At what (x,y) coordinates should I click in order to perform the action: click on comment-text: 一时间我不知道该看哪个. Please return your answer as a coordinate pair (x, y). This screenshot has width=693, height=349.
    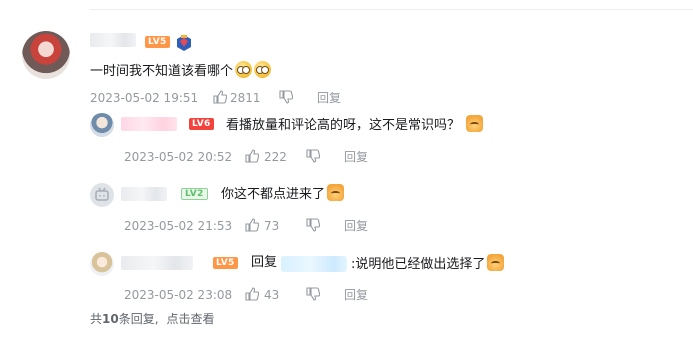
    Looking at the image, I should click on (181, 71).